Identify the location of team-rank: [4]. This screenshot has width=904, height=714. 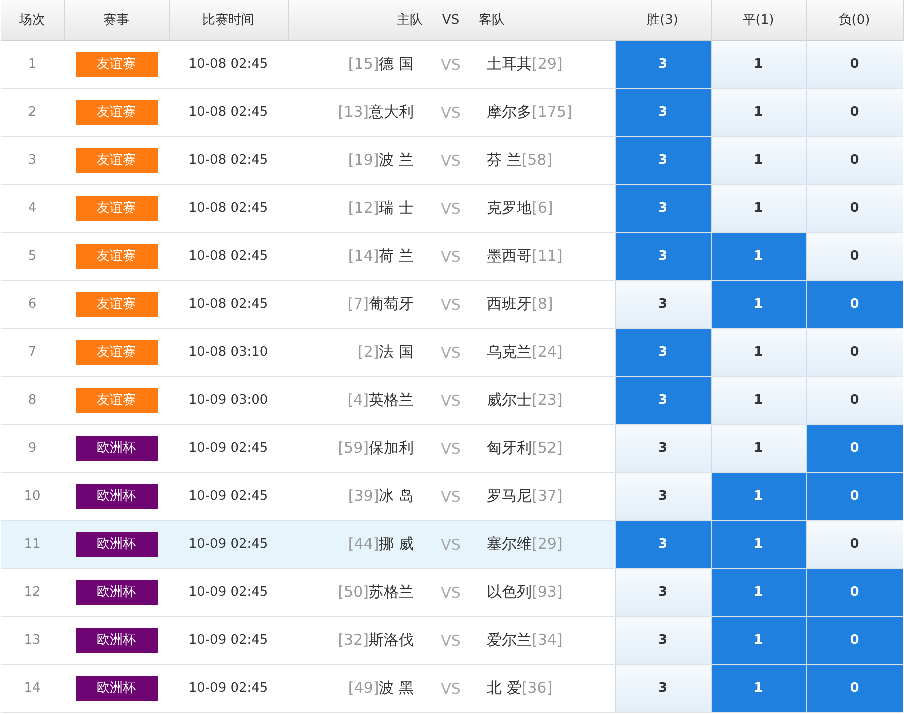
(358, 400).